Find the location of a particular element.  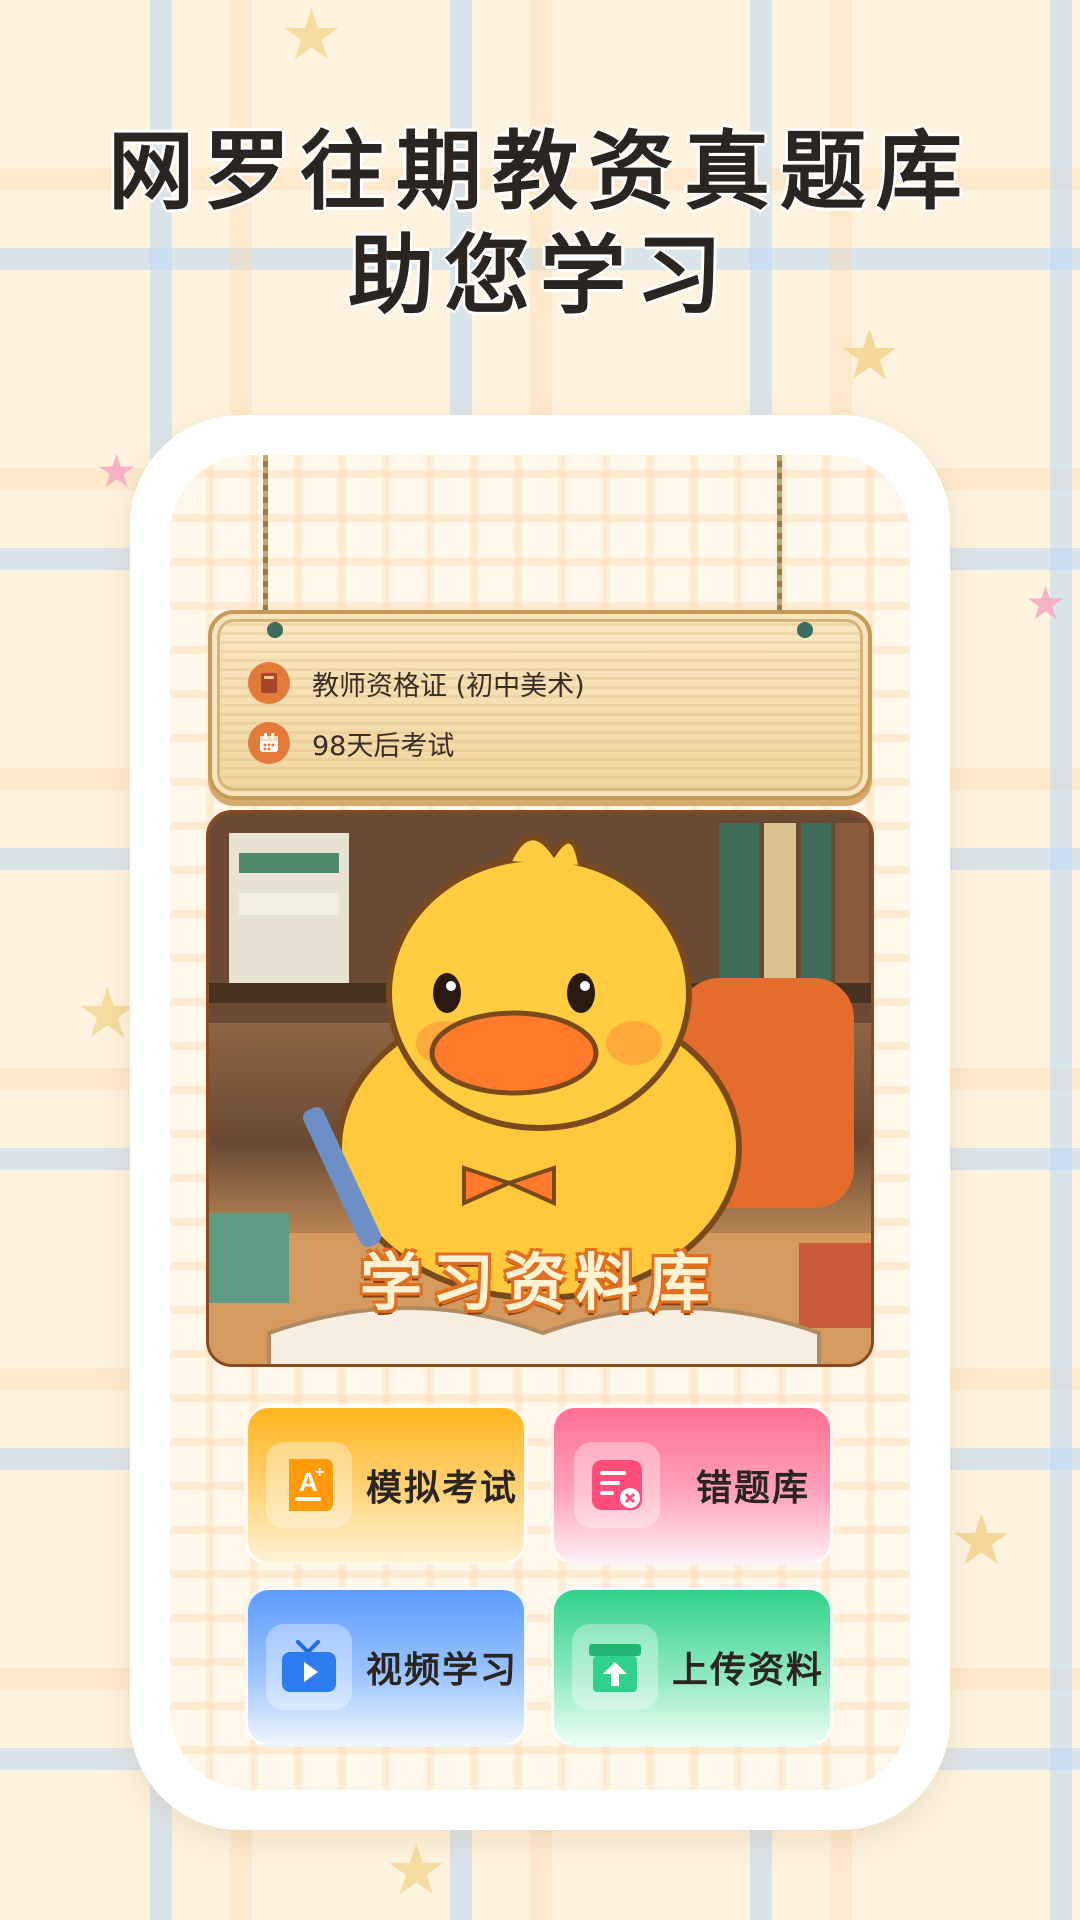

mock-exam-label: 模拟考试 is located at coordinates (442, 1488).